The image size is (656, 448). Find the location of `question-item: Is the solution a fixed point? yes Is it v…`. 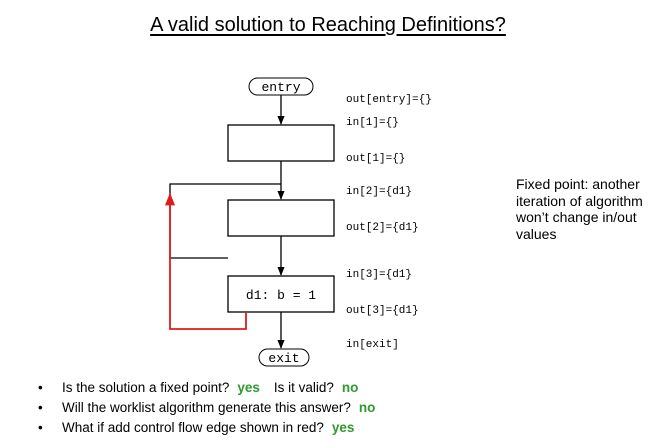

question-item: Is the solution a fixed point? yes Is it v… is located at coordinates (213, 388).